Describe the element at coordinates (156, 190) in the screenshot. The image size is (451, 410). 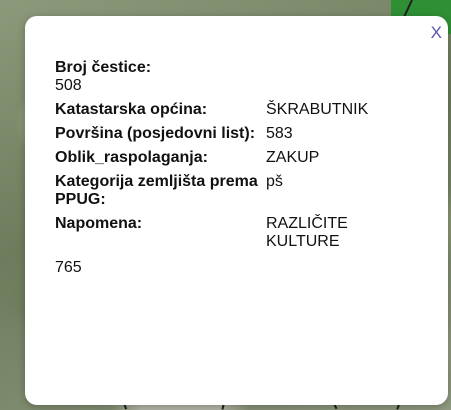
I see `attribute-key: Kategorija zemljišta prema PPUG:` at that location.